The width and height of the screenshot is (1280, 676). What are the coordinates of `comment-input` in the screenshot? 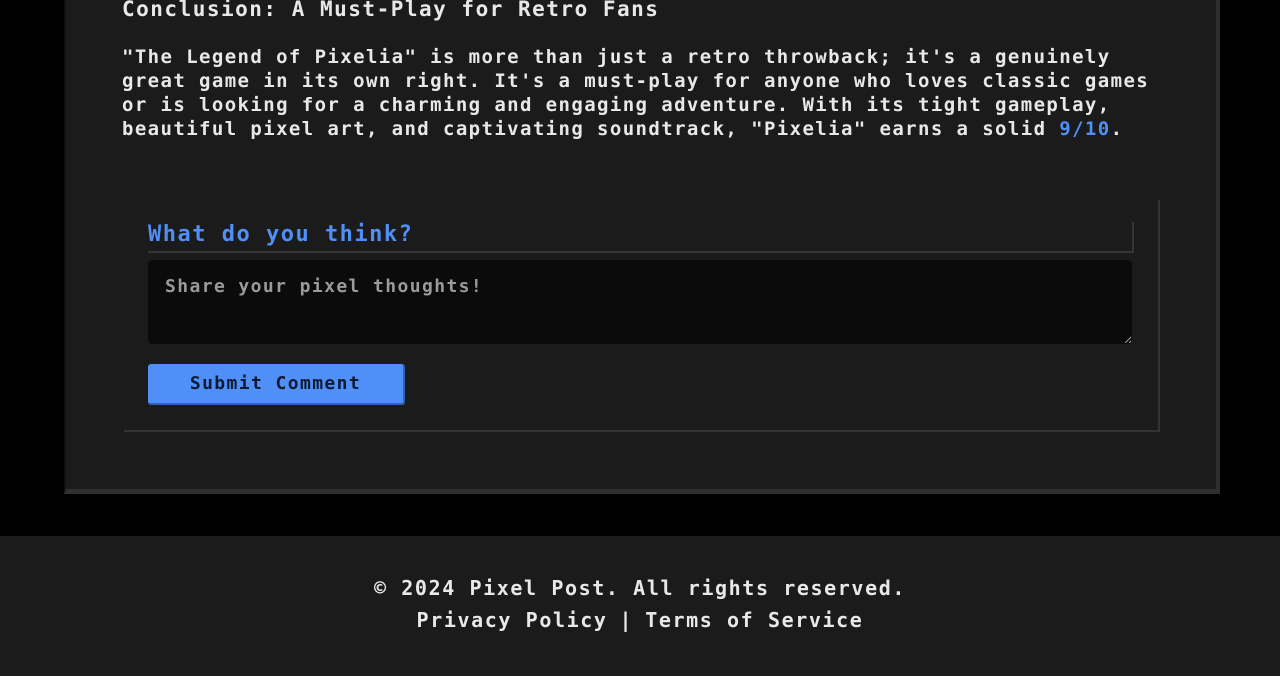 It's located at (640, 302).